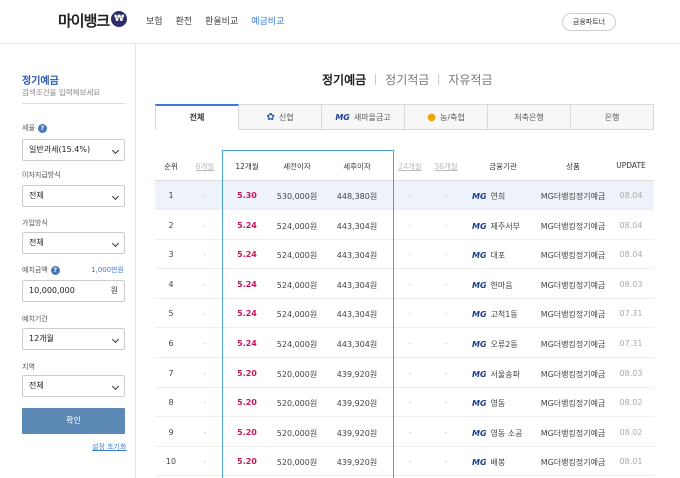 Image resolution: width=680 pixels, height=478 pixels. What do you see at coordinates (171, 195) in the screenshot?
I see `rank-cell: 1` at bounding box center [171, 195].